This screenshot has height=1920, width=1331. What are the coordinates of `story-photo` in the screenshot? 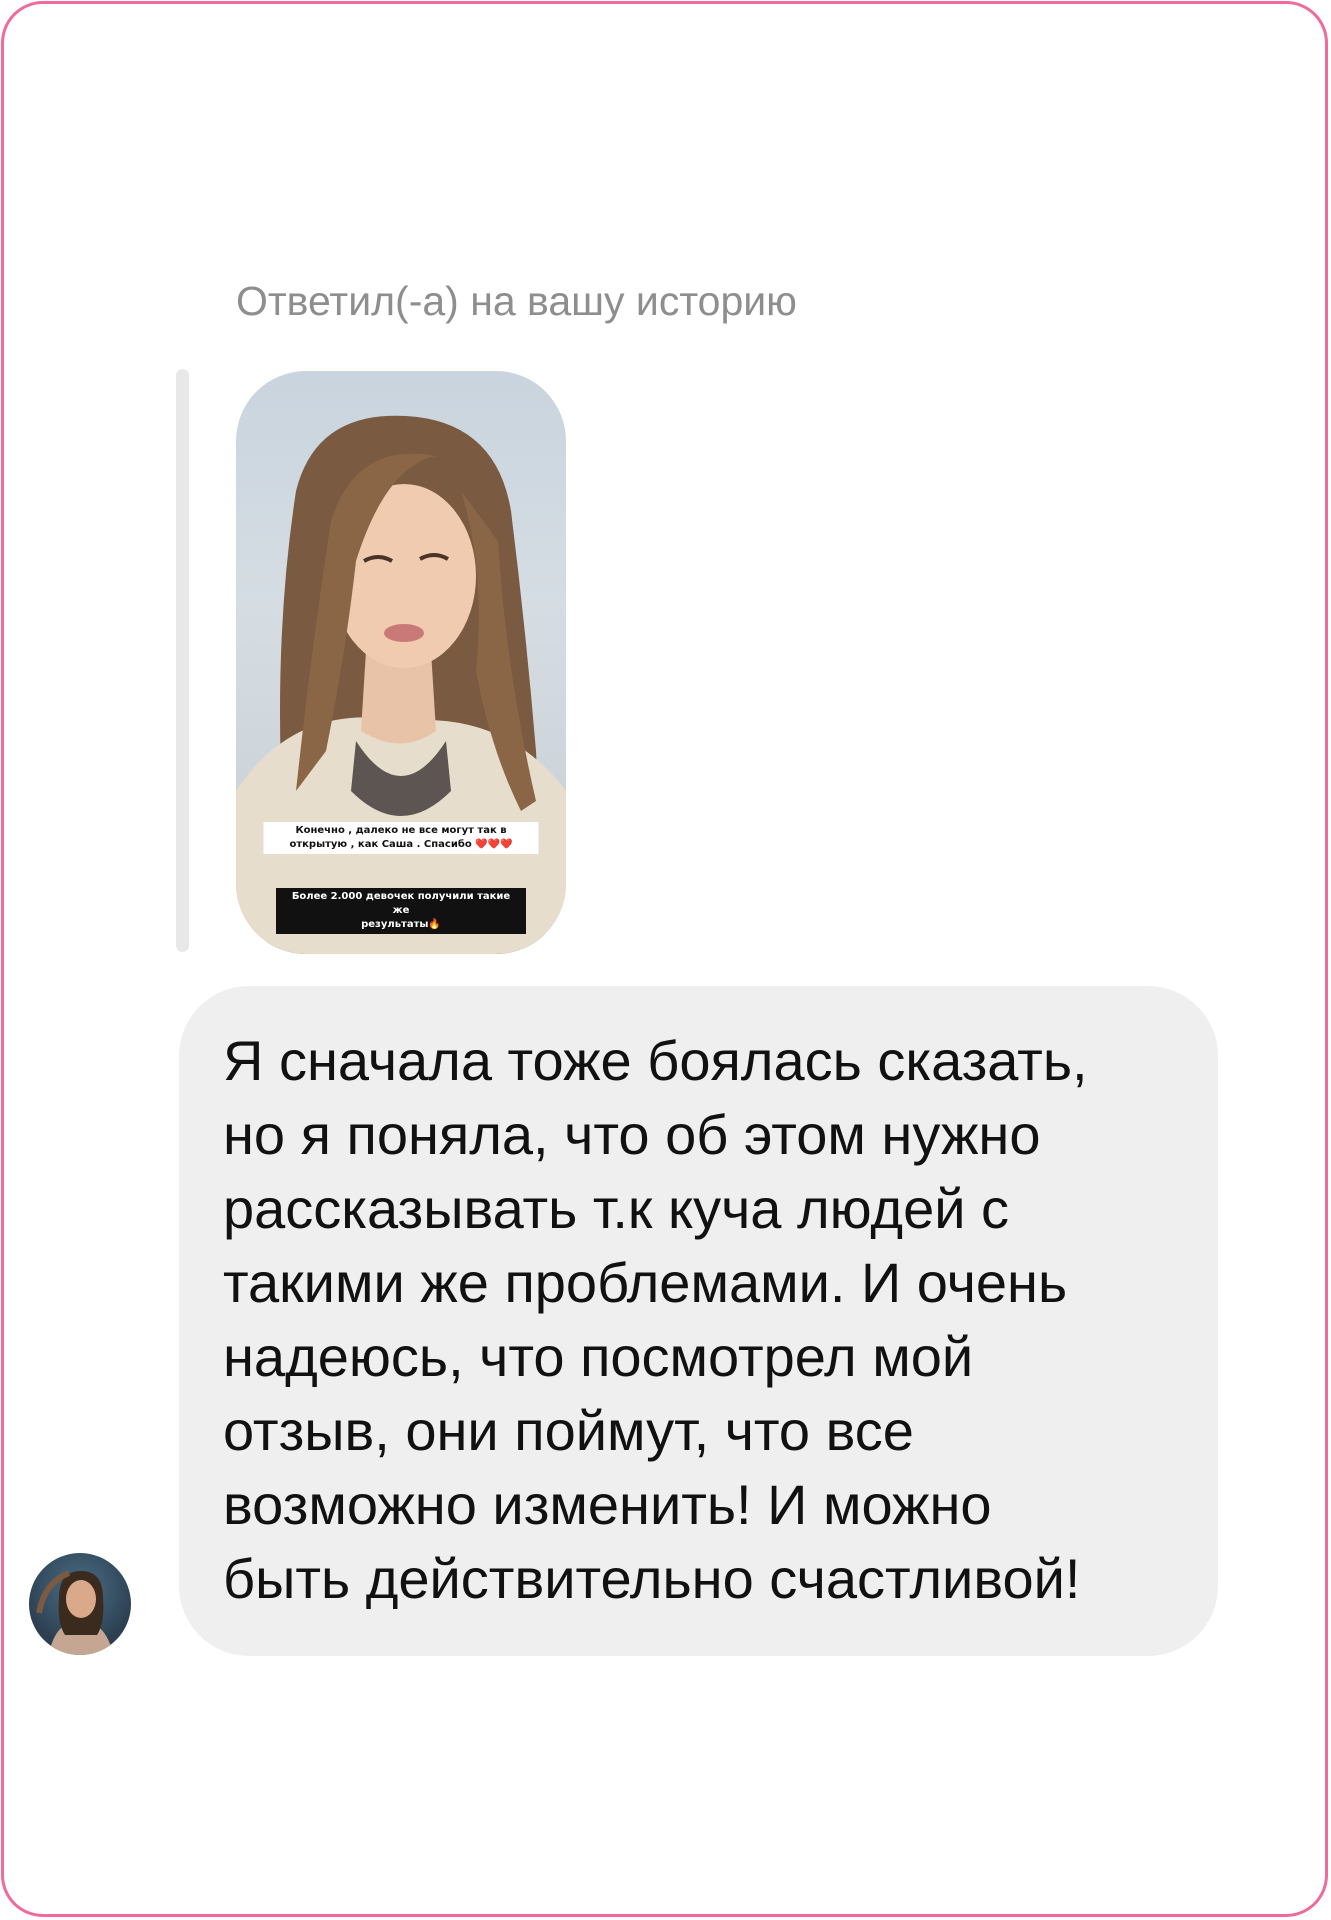 It's located at (401, 684).